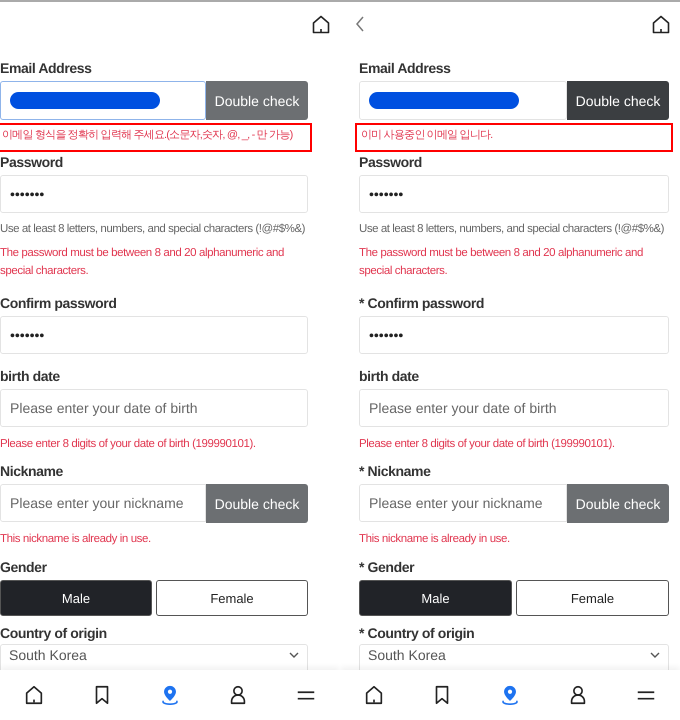 Image resolution: width=680 pixels, height=720 pixels. Describe the element at coordinates (417, 633) in the screenshot. I see `field-label: * Country of origin` at that location.